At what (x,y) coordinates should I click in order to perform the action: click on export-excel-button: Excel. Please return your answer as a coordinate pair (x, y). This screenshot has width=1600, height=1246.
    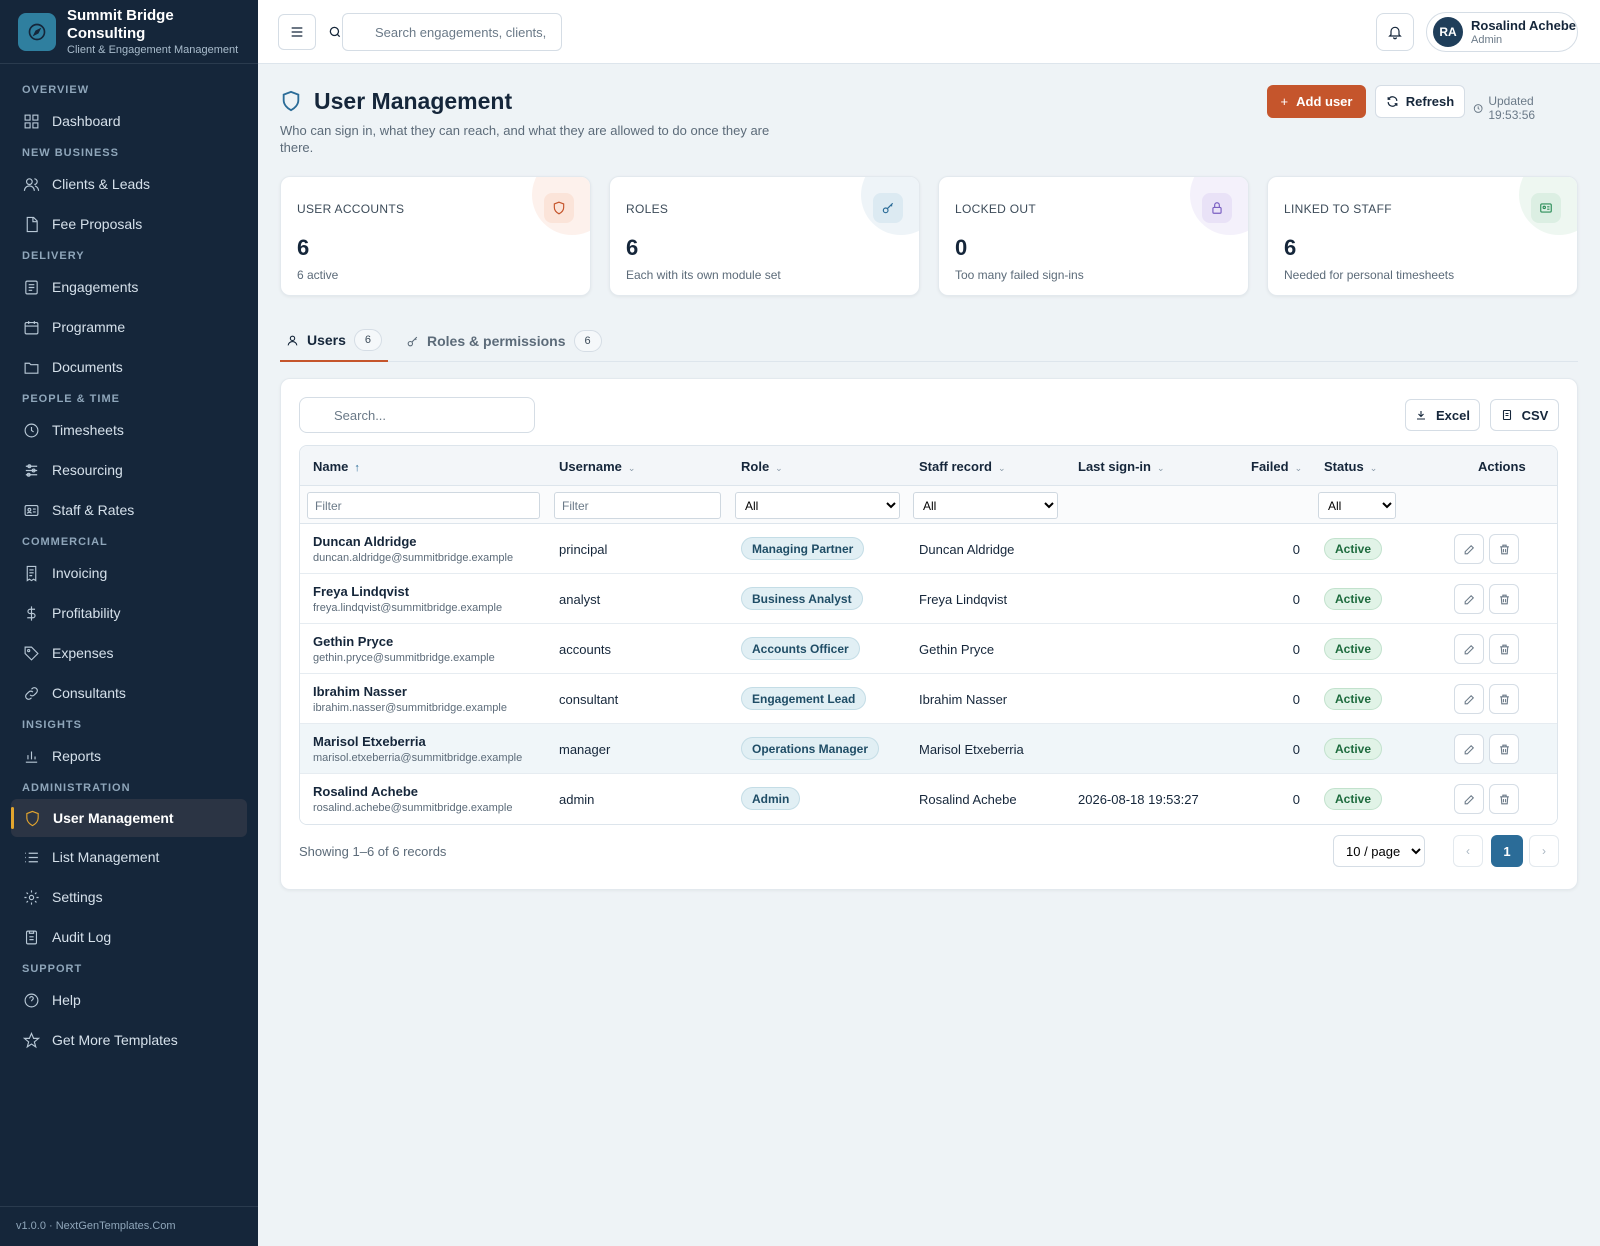
    Looking at the image, I should click on (1442, 415).